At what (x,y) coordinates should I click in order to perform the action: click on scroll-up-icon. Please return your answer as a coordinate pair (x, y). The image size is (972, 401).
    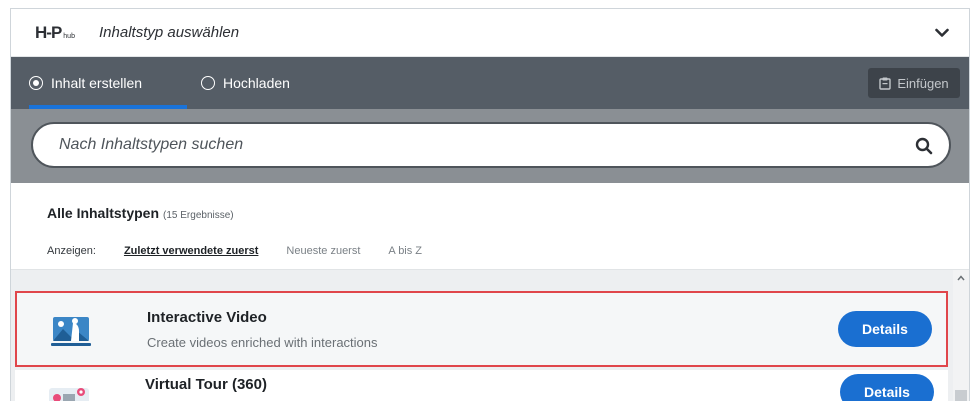
    Looking at the image, I should click on (961, 278).